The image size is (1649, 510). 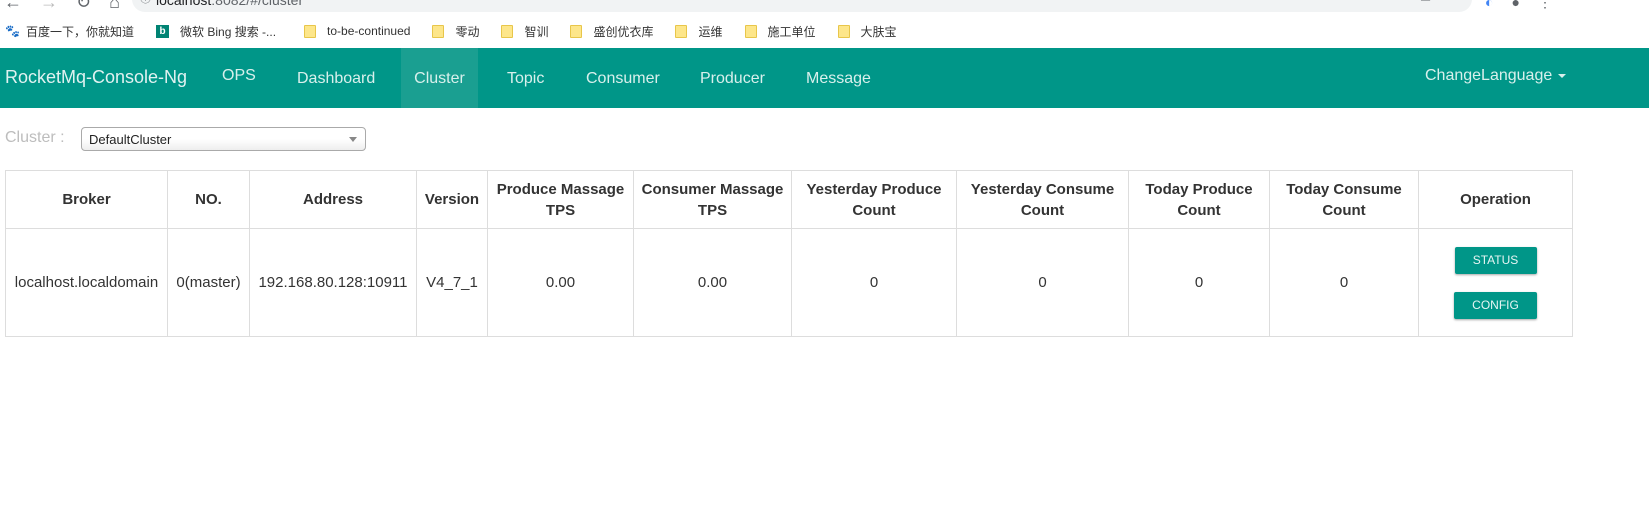 I want to click on change-language-dropdown: ChangeLanguage, so click(x=1496, y=76).